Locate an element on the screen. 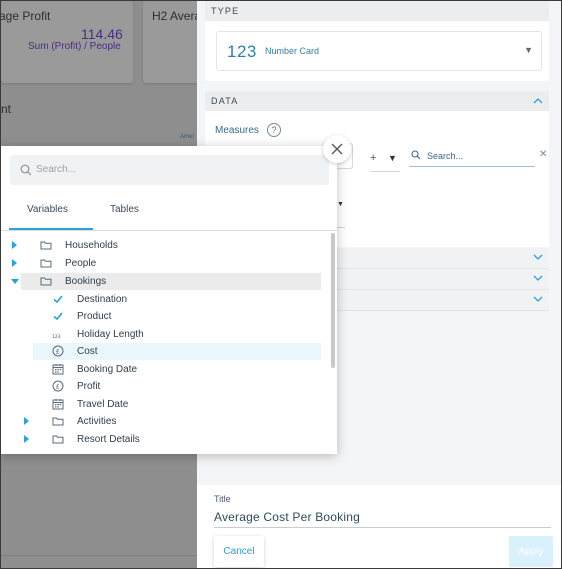 The height and width of the screenshot is (569, 562). title-underline is located at coordinates (382, 527).